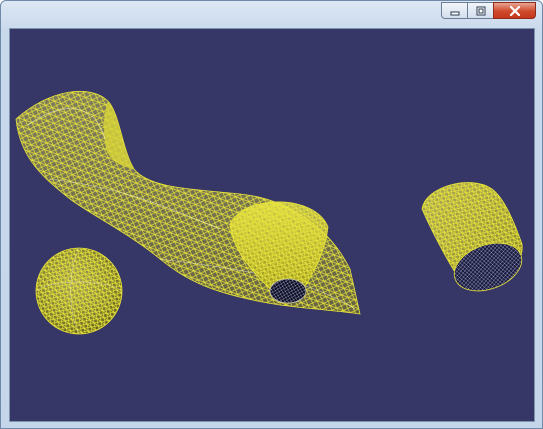  Describe the element at coordinates (79, 291) in the screenshot. I see `sphere-mesh` at that location.